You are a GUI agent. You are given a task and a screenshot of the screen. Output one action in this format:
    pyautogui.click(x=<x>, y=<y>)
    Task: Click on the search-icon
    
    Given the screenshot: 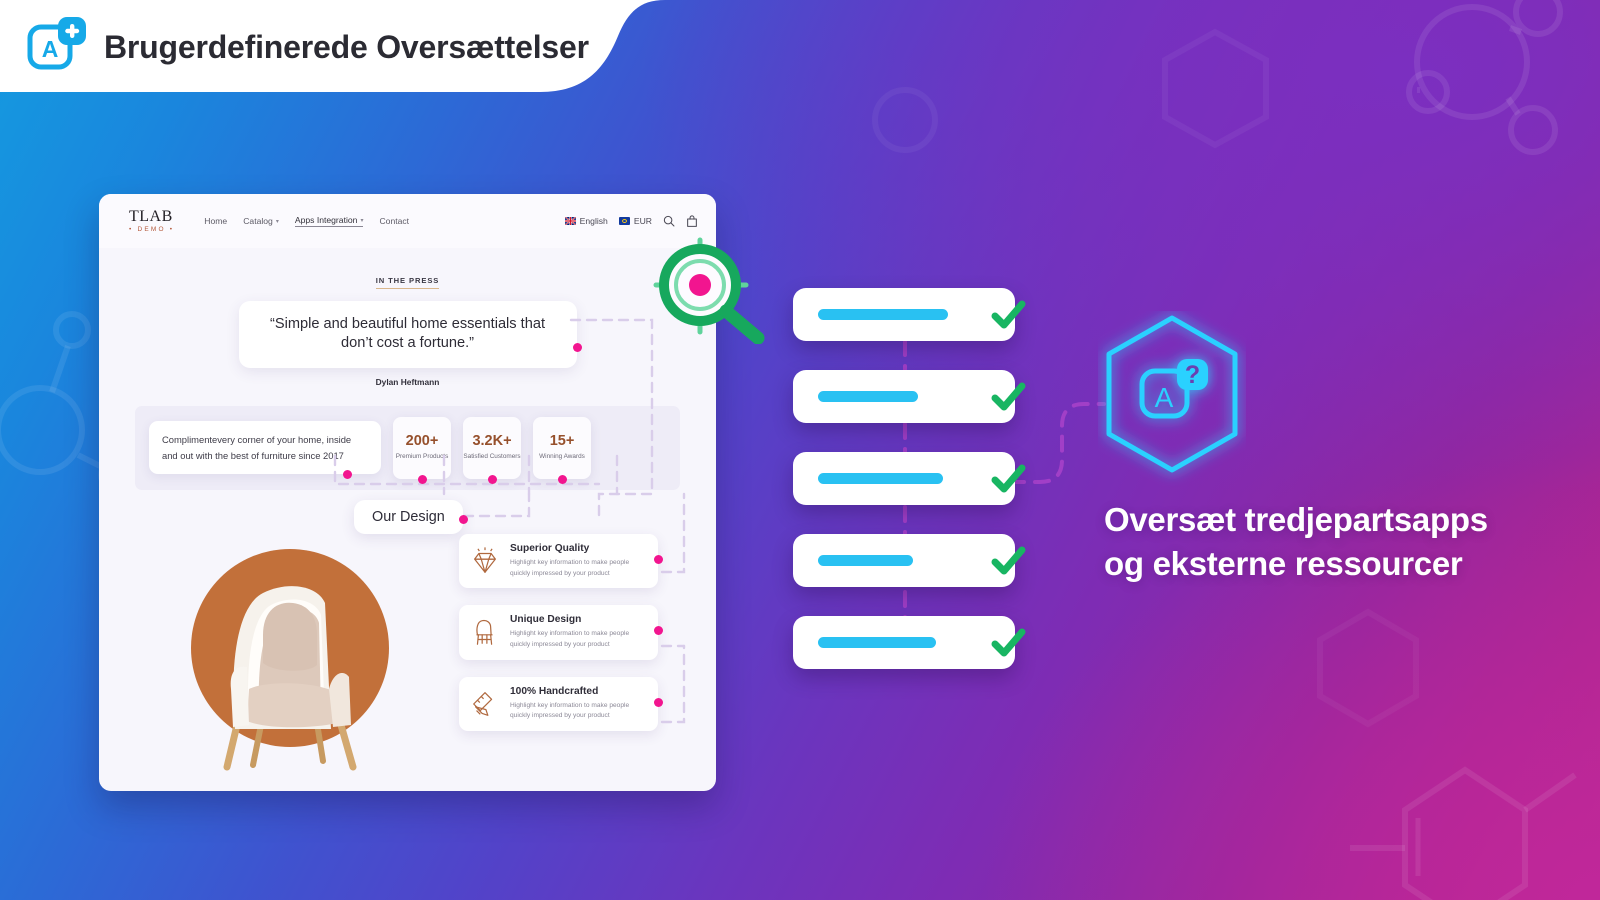 What is the action you would take?
    pyautogui.click(x=669, y=221)
    